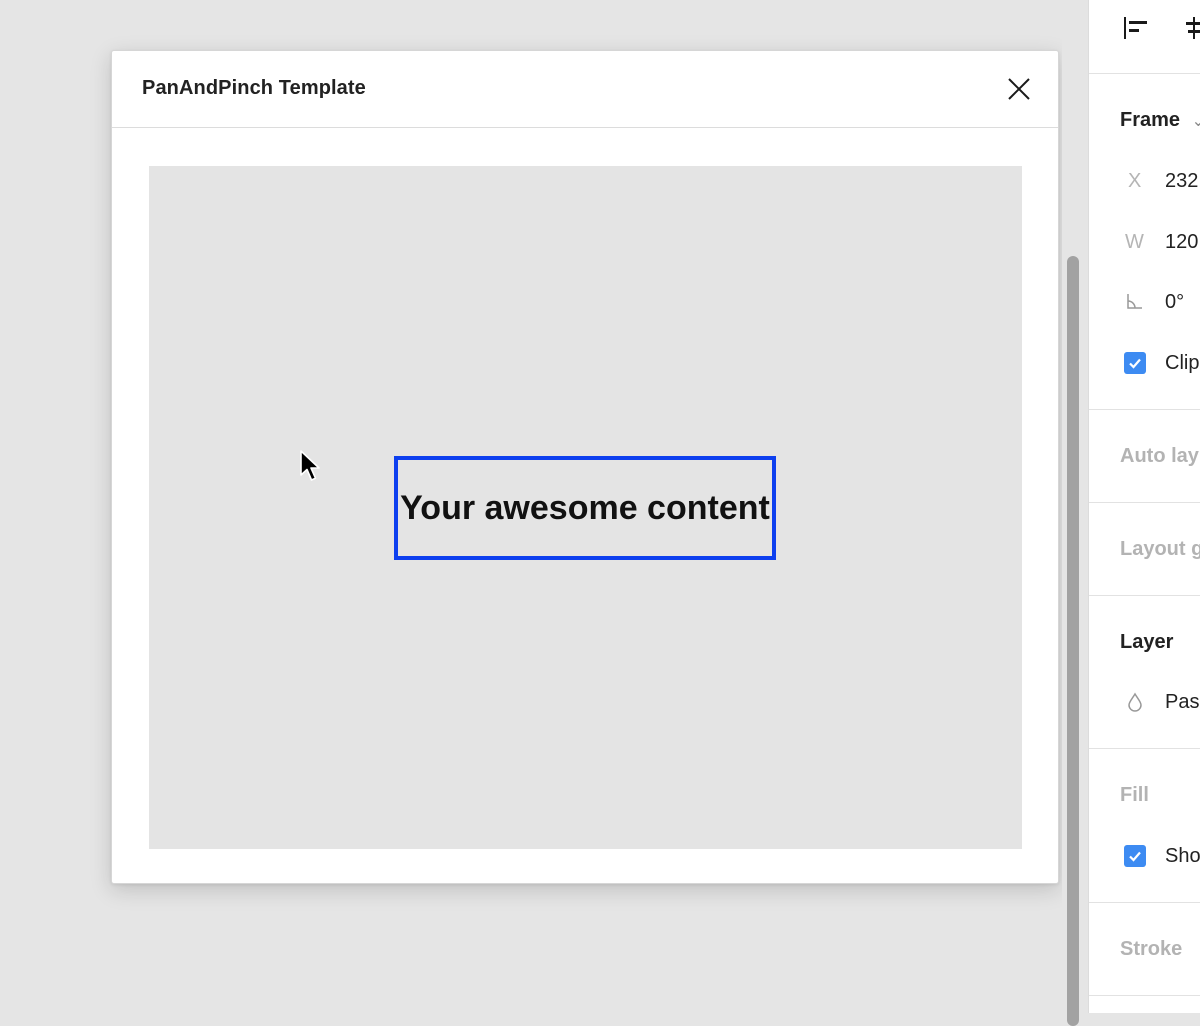 This screenshot has width=1200, height=1026. What do you see at coordinates (254, 88) in the screenshot?
I see `modal-title: PanAndPinch Template` at bounding box center [254, 88].